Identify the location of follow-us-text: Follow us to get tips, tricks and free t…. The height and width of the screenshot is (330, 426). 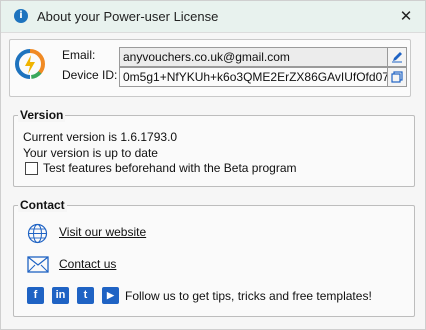
(248, 296).